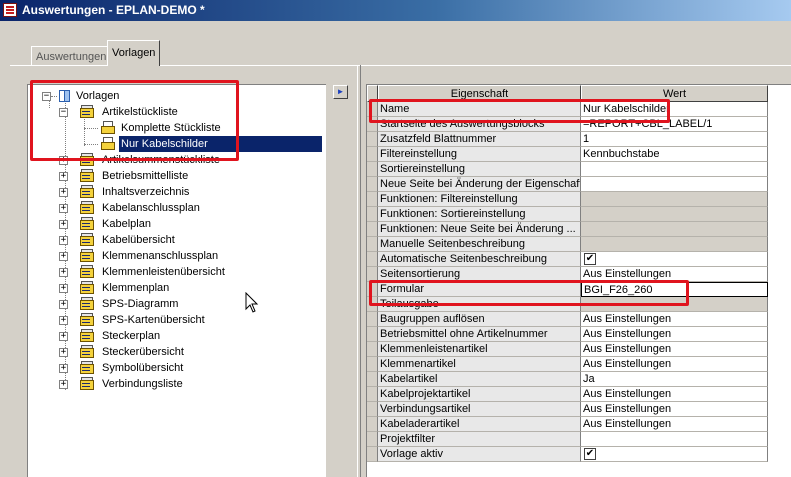  I want to click on property-name-cell: Klemmenleistenartikel, so click(479, 349).